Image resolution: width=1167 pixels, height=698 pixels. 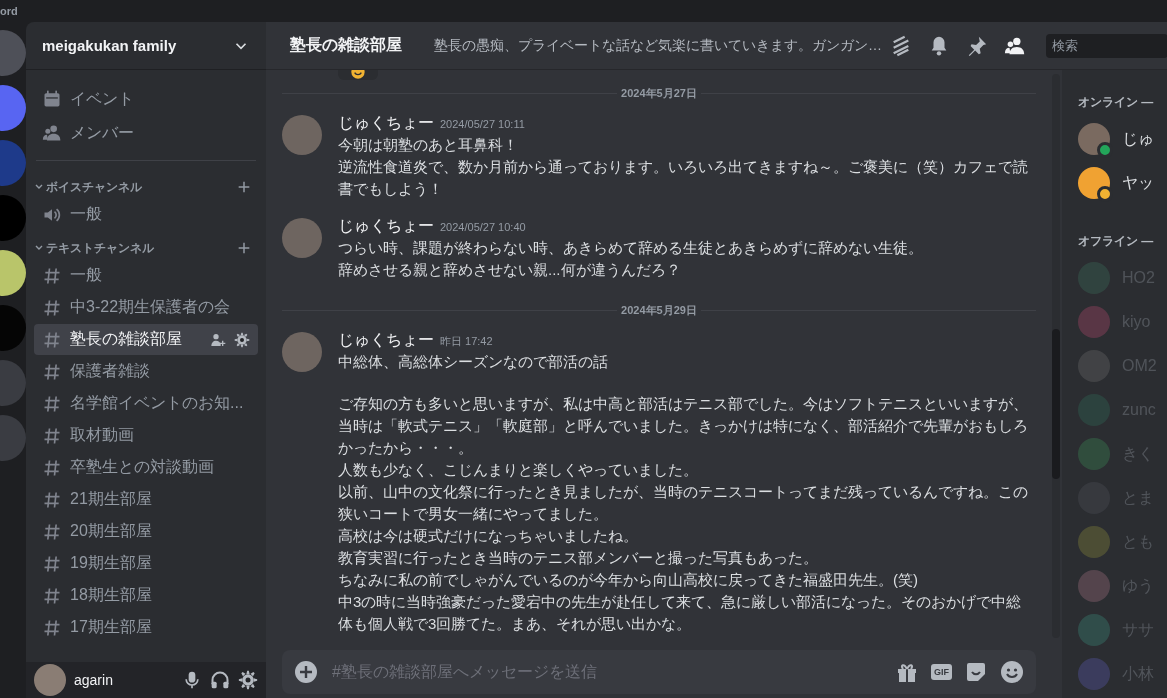 I want to click on microphone-icon, so click(x=192, y=680).